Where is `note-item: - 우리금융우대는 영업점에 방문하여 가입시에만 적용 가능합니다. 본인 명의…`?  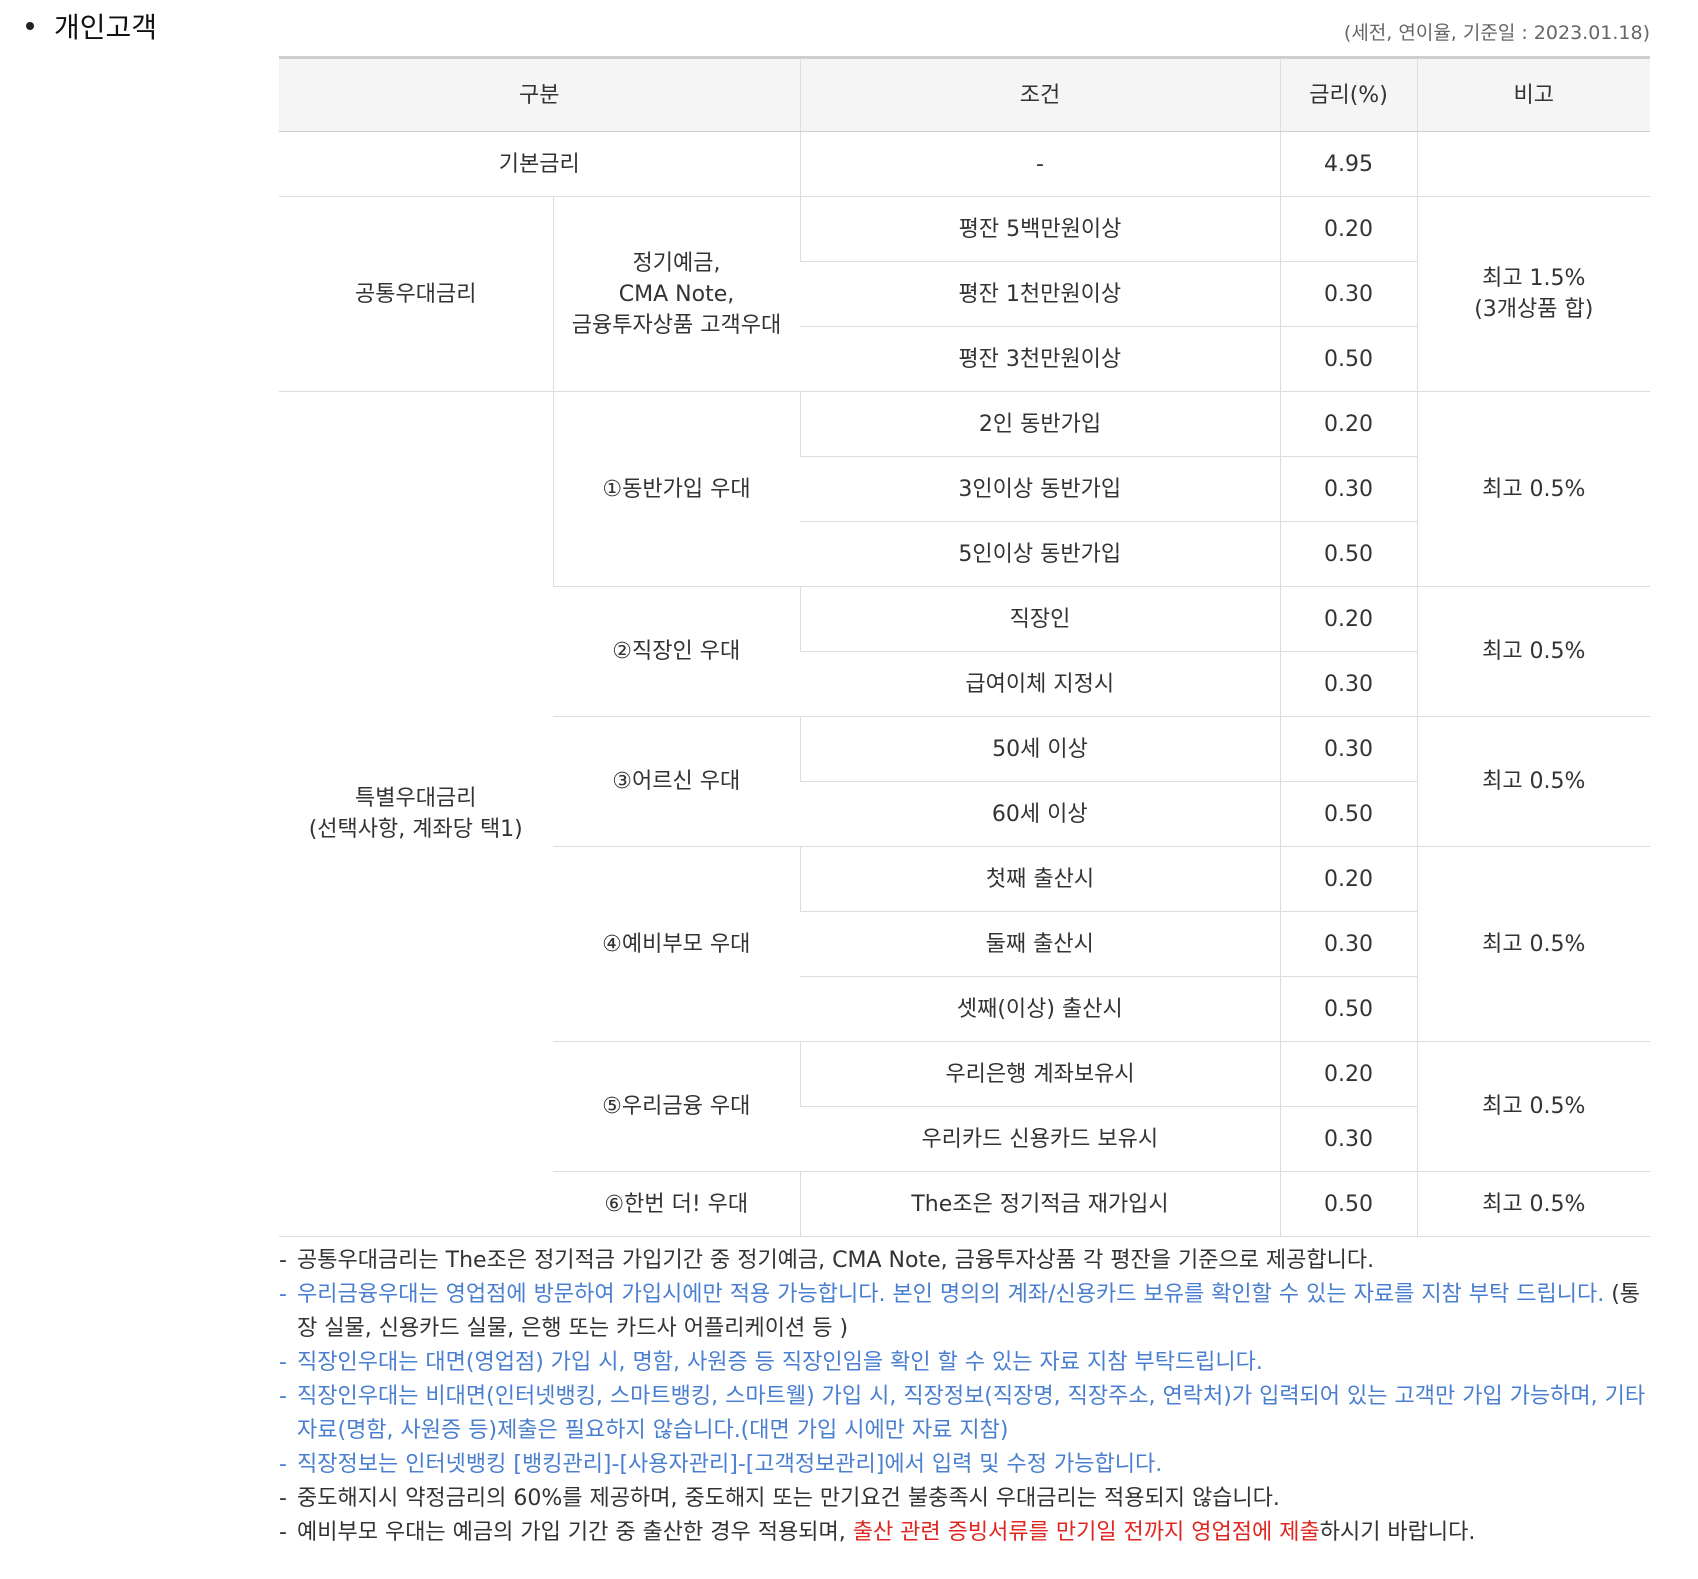 note-item: - 우리금융우대는 영업점에 방문하여 가입시에만 적용 가능합니다. 본인 명의… is located at coordinates (960, 1311).